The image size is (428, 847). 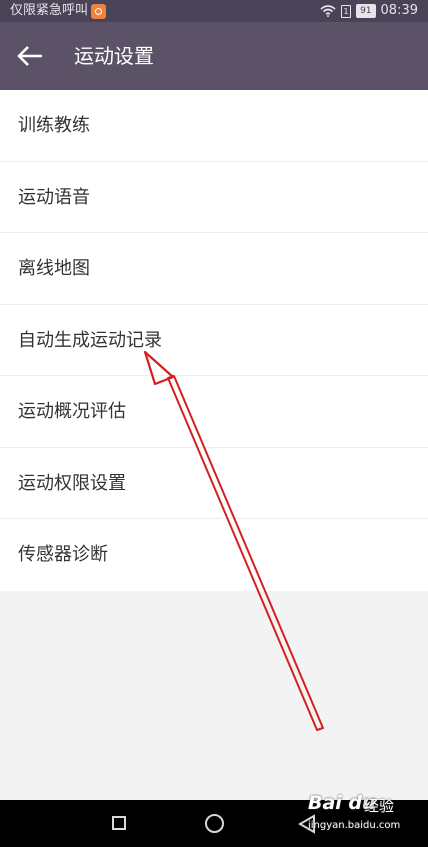 I want to click on baidu-jingyan-watermark: Bai du 经验 jingyan.baidu.com, so click(x=364, y=815).